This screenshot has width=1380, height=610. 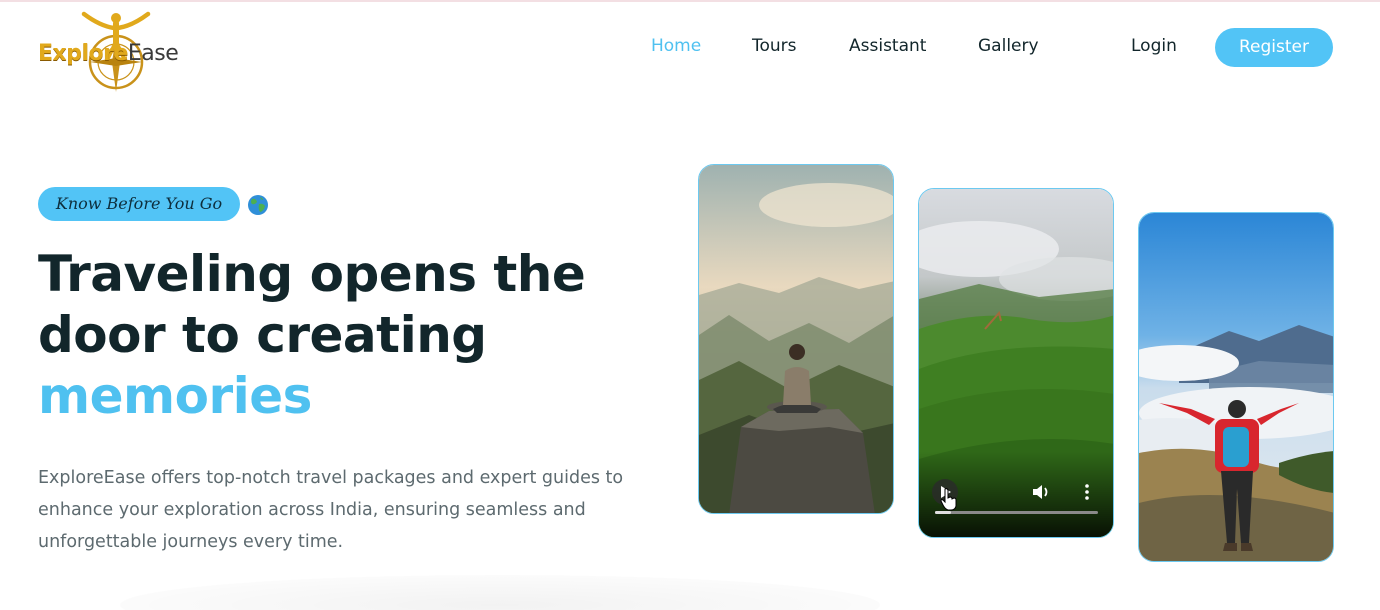 What do you see at coordinates (1041, 492) in the screenshot?
I see `volume-icon` at bounding box center [1041, 492].